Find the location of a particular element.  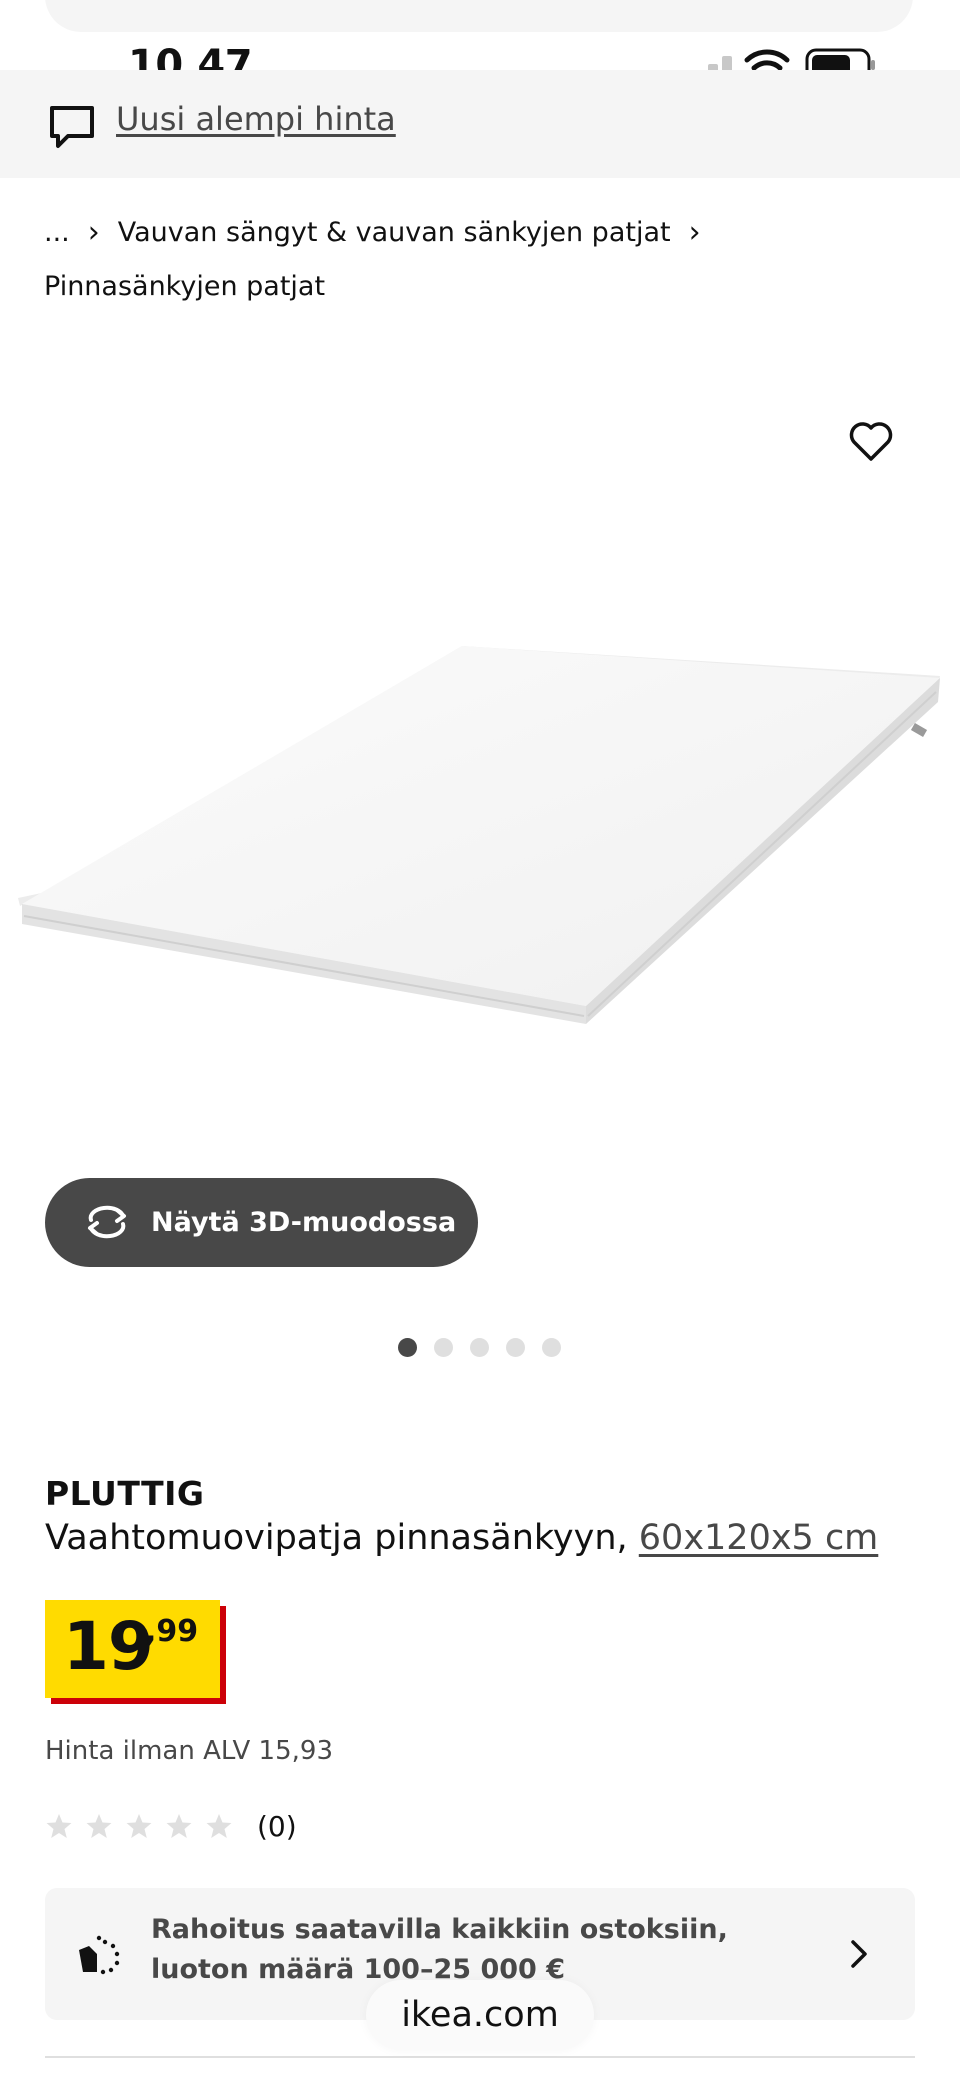

view-3d-button: Näytä 3D-muodossa is located at coordinates (261, 1222).